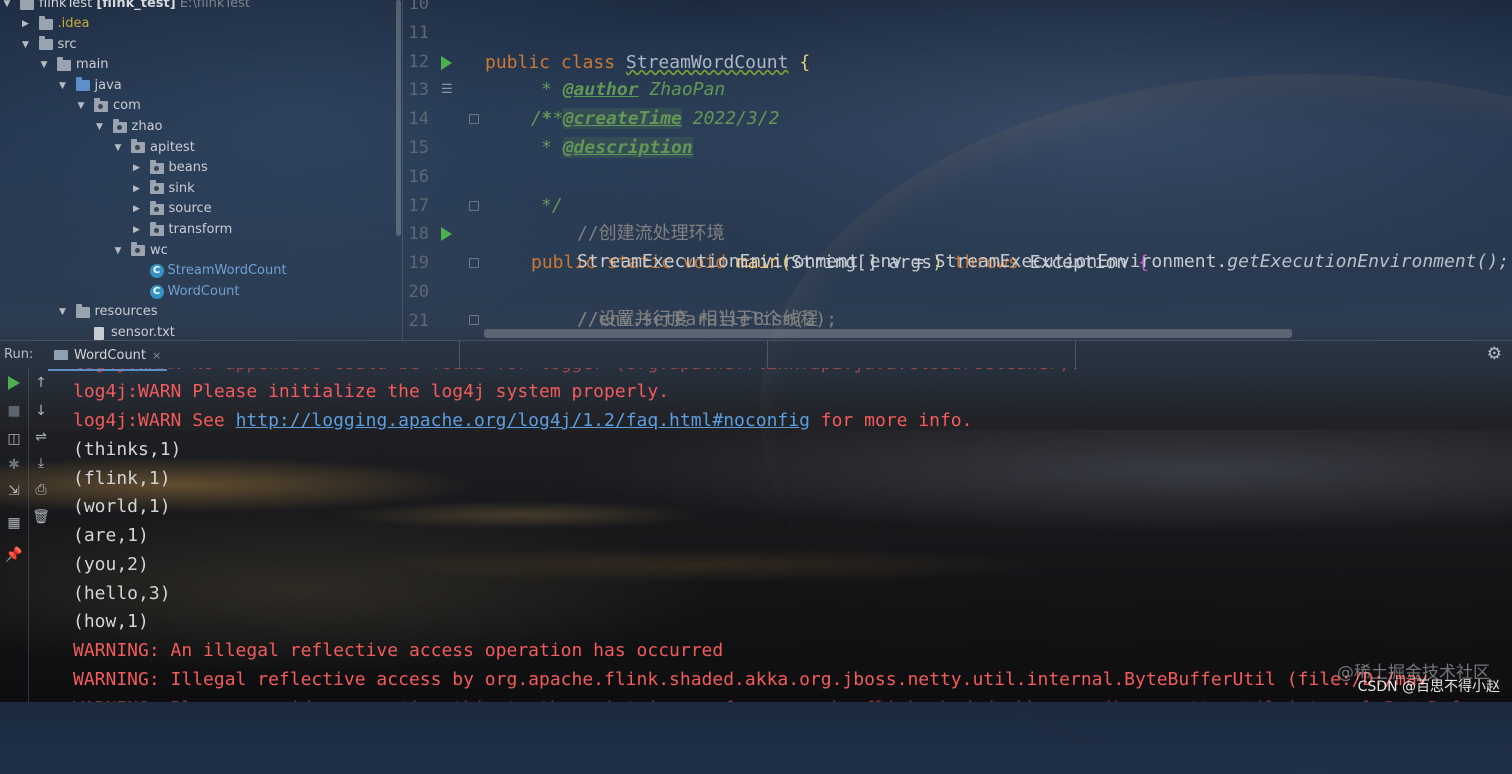 The height and width of the screenshot is (774, 1512). What do you see at coordinates (41, 463) in the screenshot?
I see `scroll-to-end-icon: ⤓` at bounding box center [41, 463].